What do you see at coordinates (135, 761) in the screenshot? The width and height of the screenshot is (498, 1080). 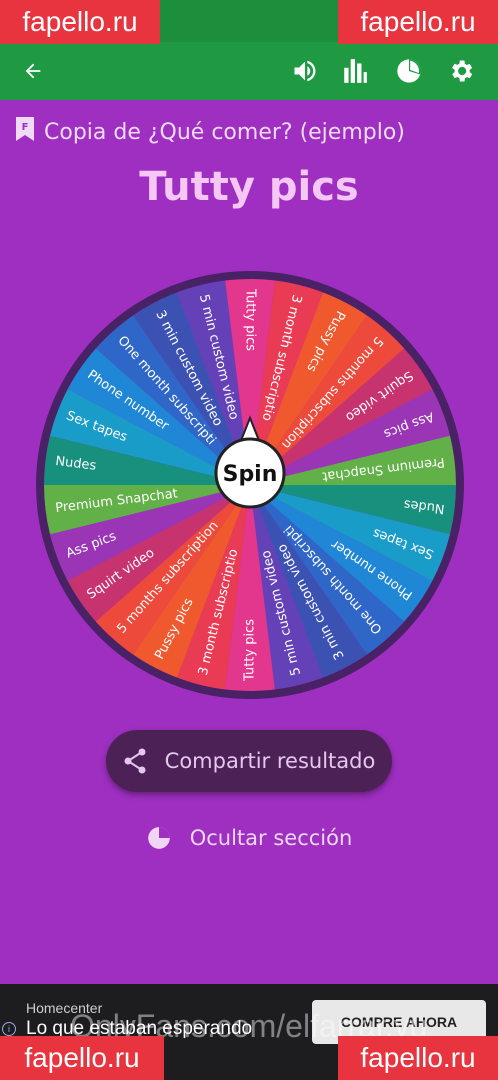 I see `share-icon` at bounding box center [135, 761].